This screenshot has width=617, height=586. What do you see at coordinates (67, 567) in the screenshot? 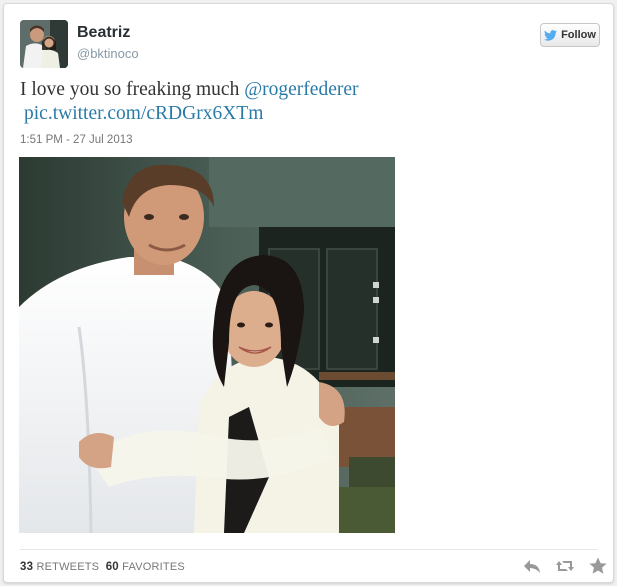
I see `retweets-label: RETWEETS` at bounding box center [67, 567].